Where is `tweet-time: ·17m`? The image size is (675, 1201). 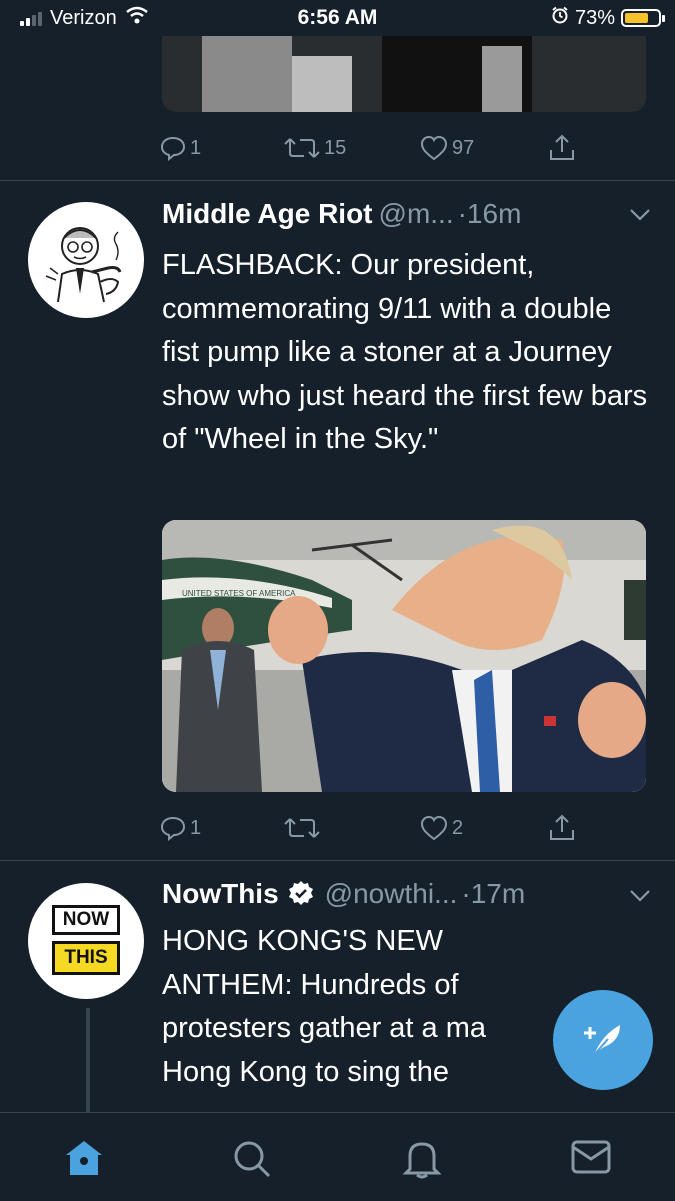
tweet-time: ·17m is located at coordinates (493, 893).